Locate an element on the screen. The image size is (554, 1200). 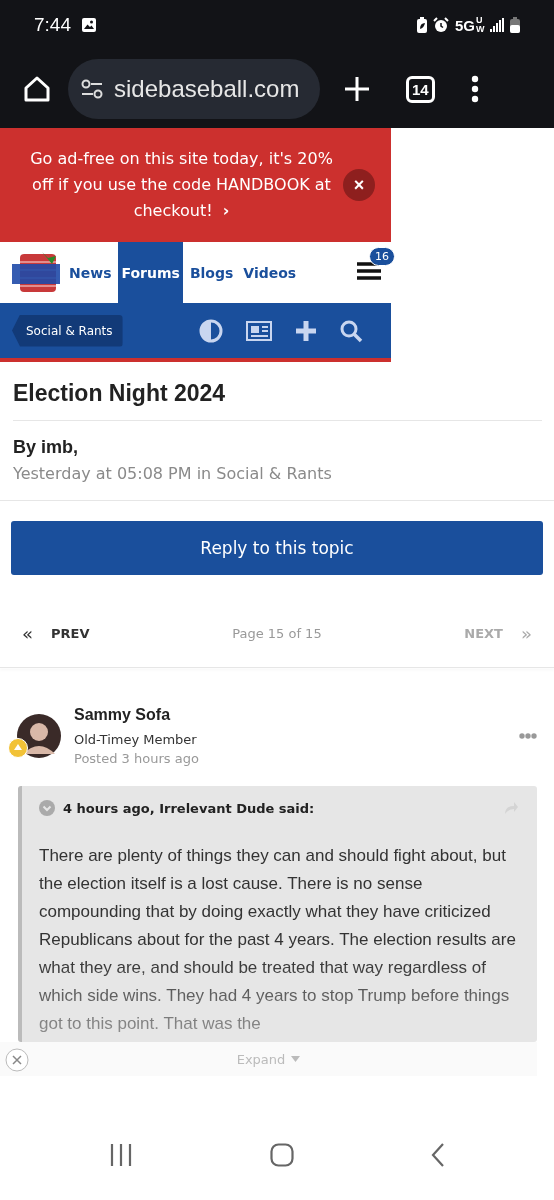
recent-apps-icon is located at coordinates (120, 1155).